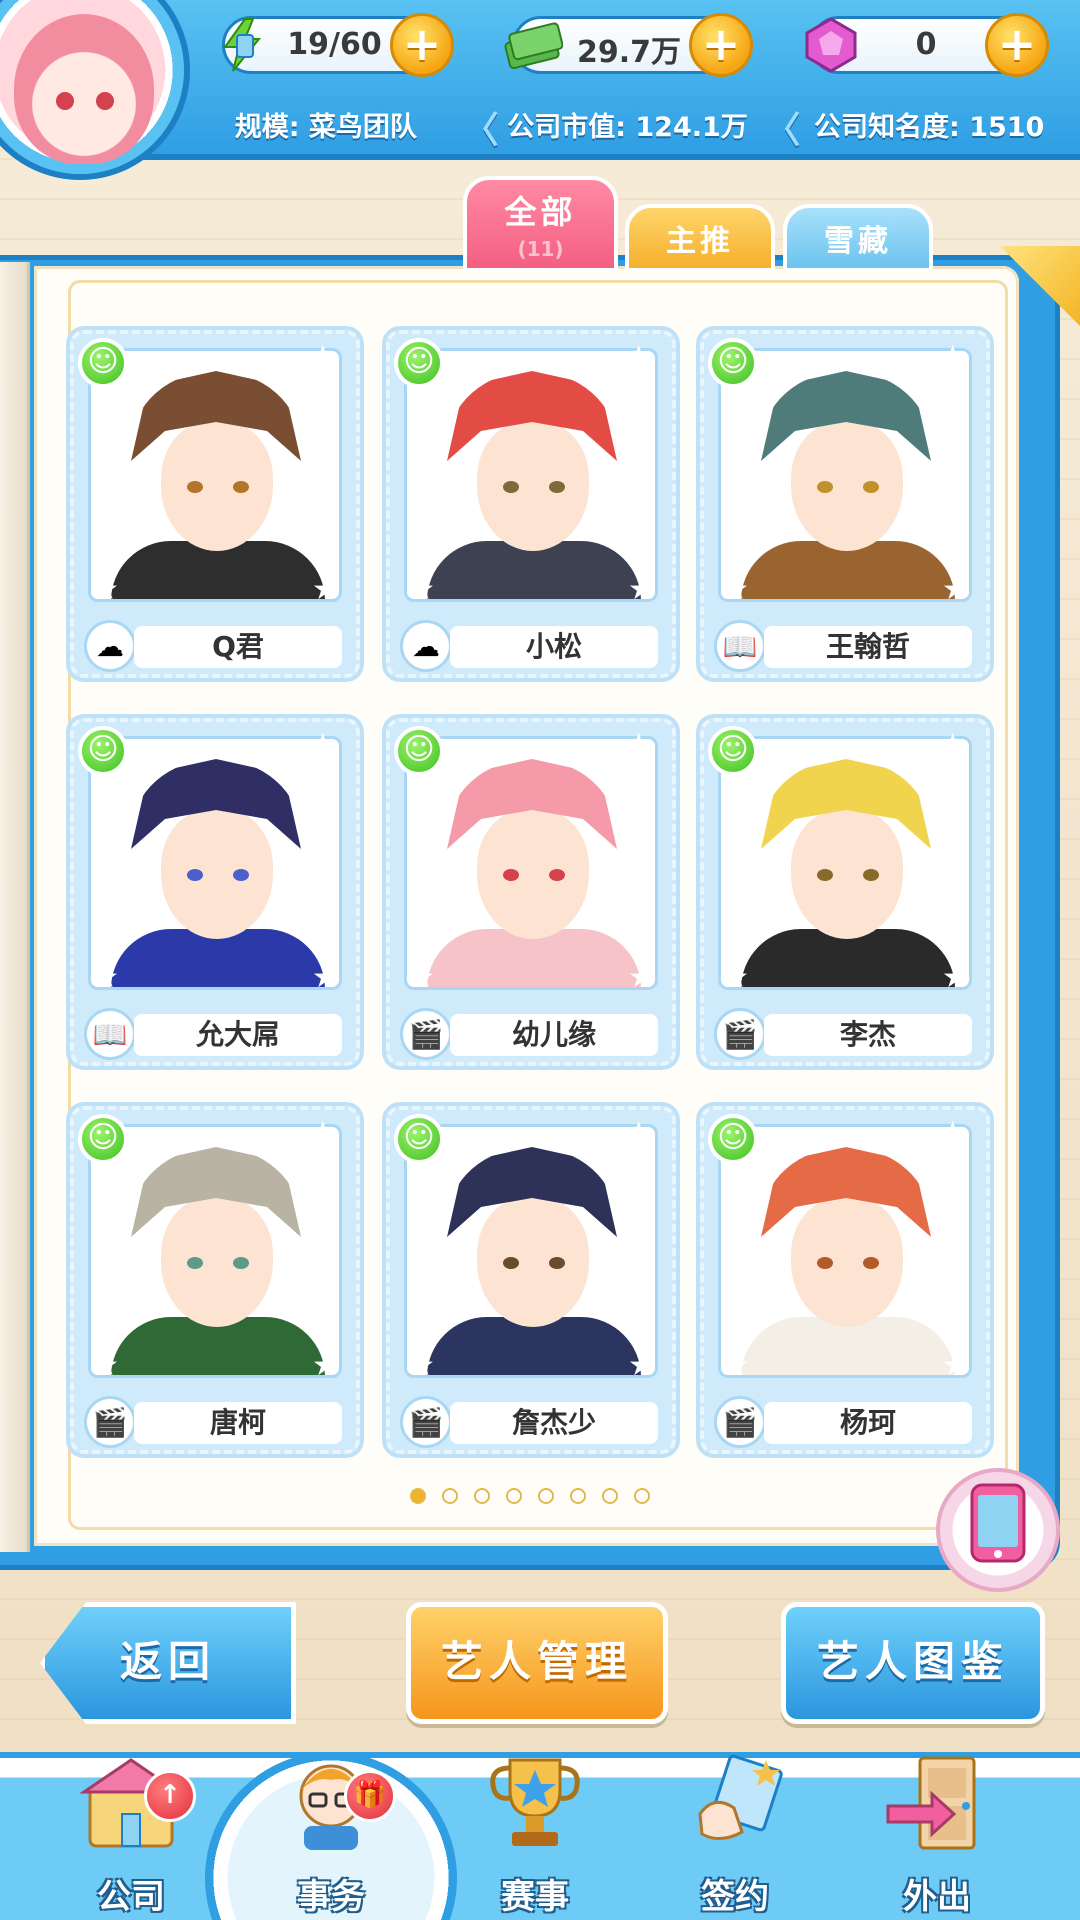 The width and height of the screenshot is (1080, 1920). Describe the element at coordinates (243, 45) in the screenshot. I see `hourglass-lightning-icon` at that location.